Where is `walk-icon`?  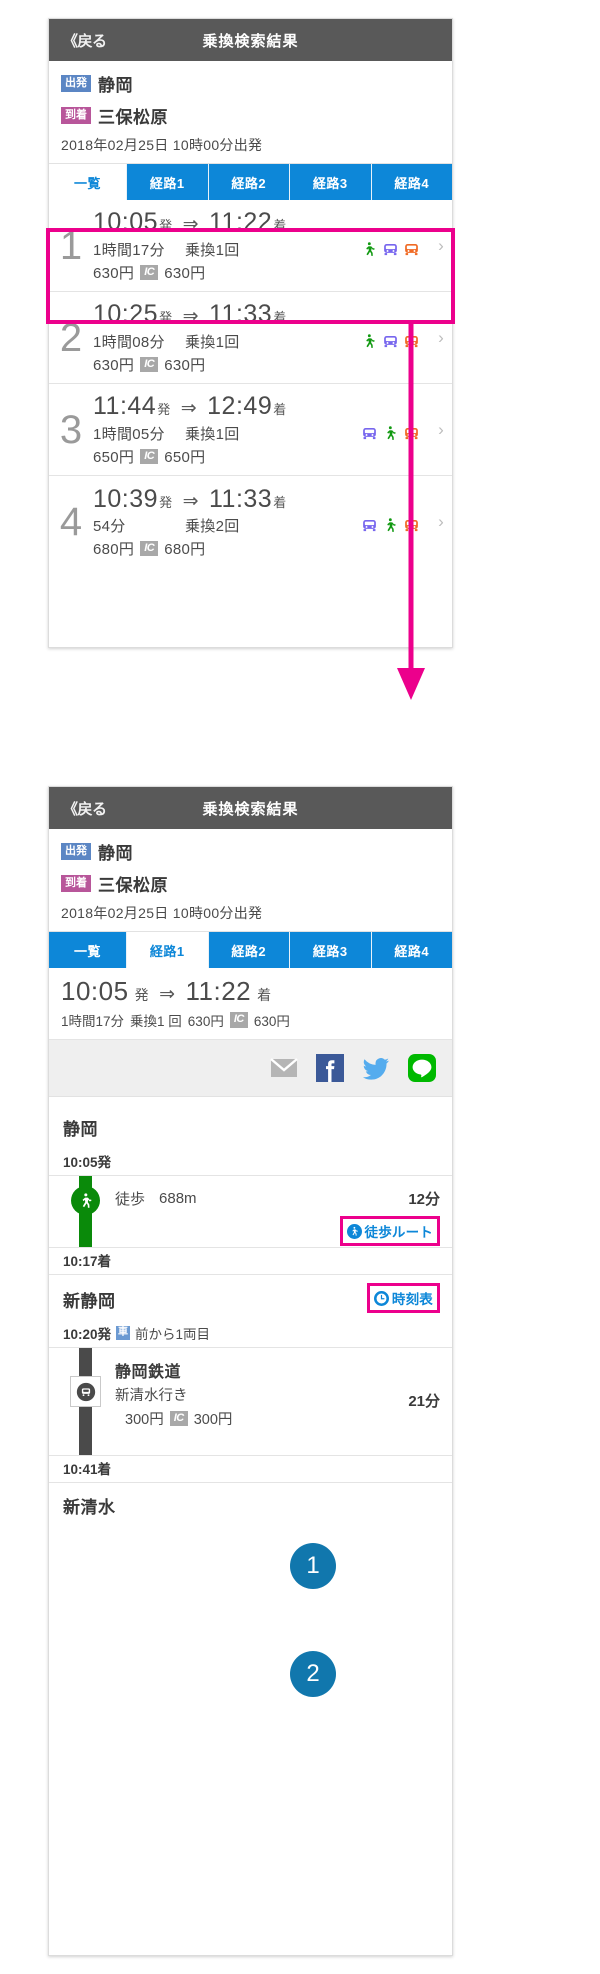 walk-icon is located at coordinates (369, 341).